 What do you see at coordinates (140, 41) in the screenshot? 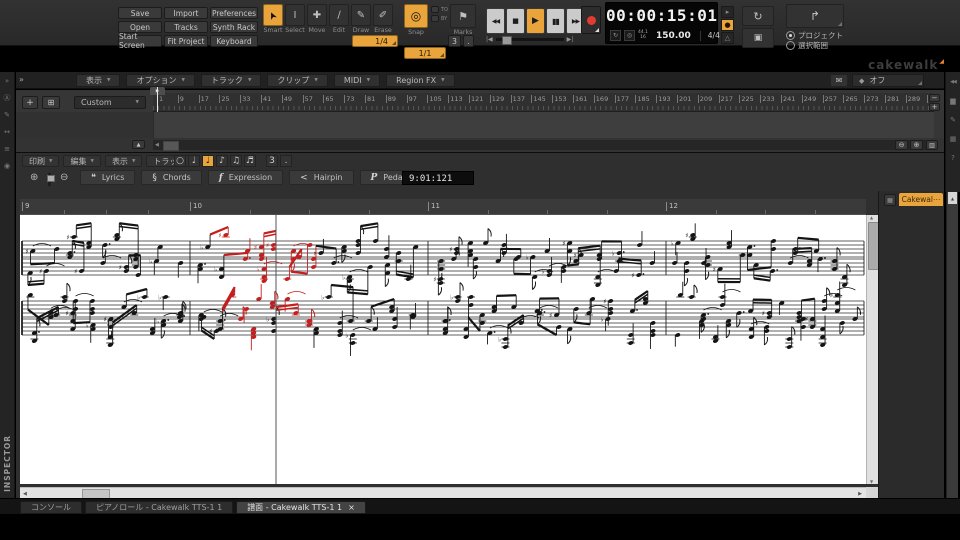
I see `grid-button-6: Start Screen` at bounding box center [140, 41].